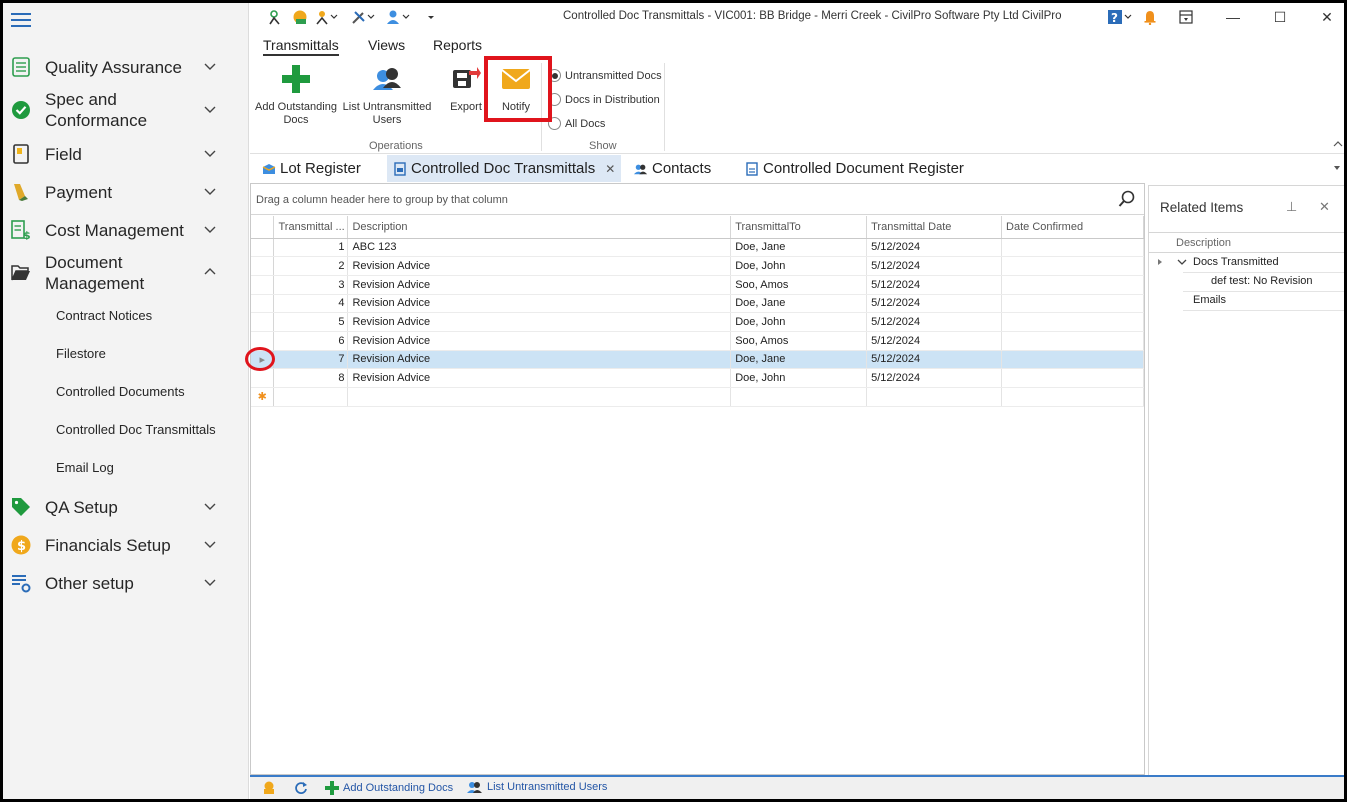 The height and width of the screenshot is (802, 1347). Describe the element at coordinates (539, 227) in the screenshot. I see `column-header-description: Description` at that location.